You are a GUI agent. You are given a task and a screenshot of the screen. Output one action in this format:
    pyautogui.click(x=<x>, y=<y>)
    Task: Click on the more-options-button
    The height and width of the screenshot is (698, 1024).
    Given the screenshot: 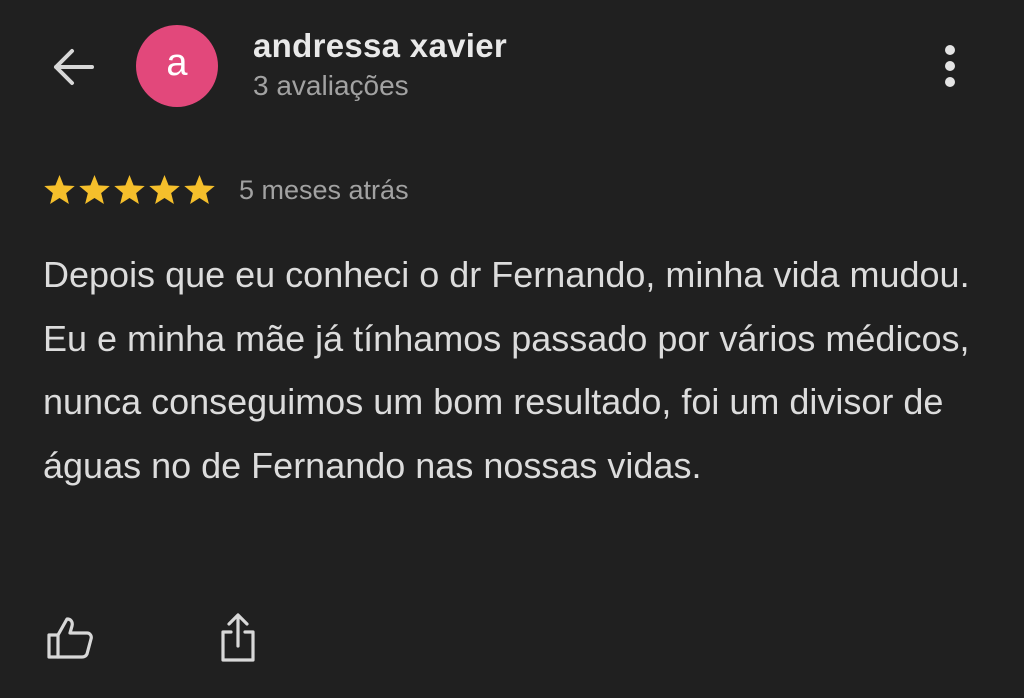 What is the action you would take?
    pyautogui.click(x=950, y=66)
    